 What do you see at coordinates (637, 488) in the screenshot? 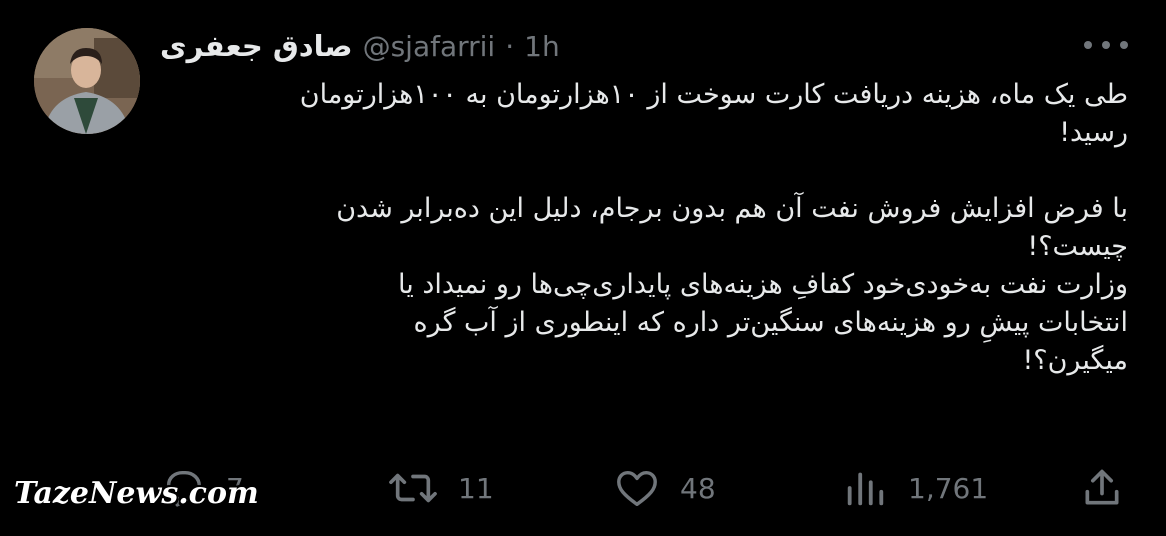
I see `heart-icon` at bounding box center [637, 488].